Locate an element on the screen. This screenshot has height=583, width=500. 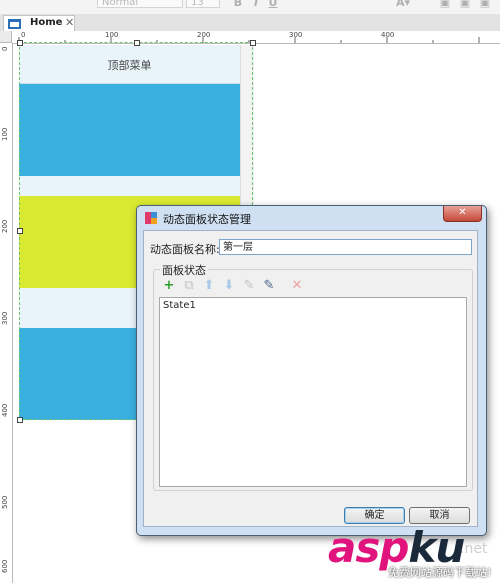
edit-icon: ✎ is located at coordinates (249, 286).